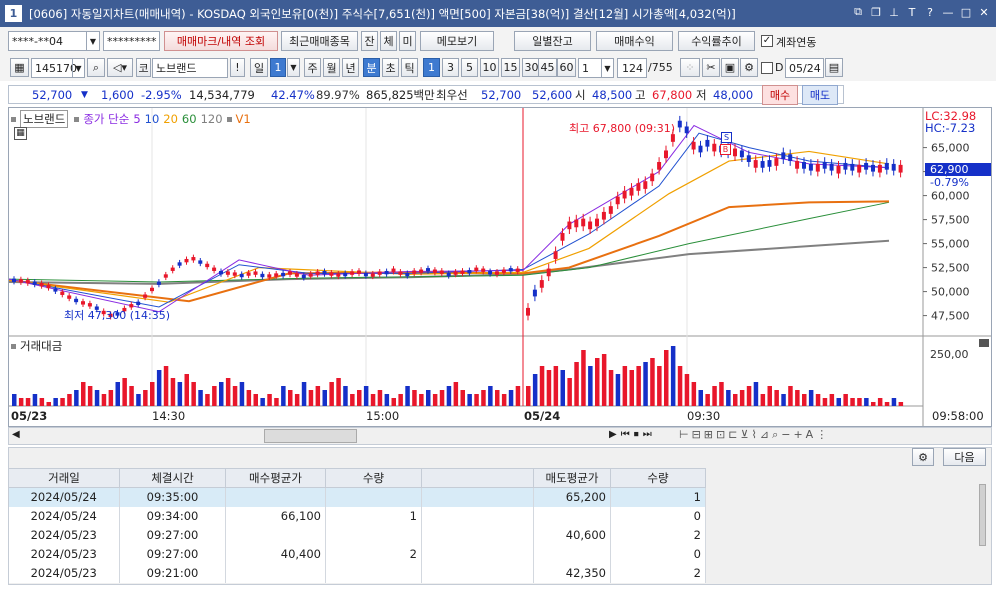 This screenshot has height=590, width=996. Describe the element at coordinates (212, 119) in the screenshot. I see `legend-ma120: 120` at that location.